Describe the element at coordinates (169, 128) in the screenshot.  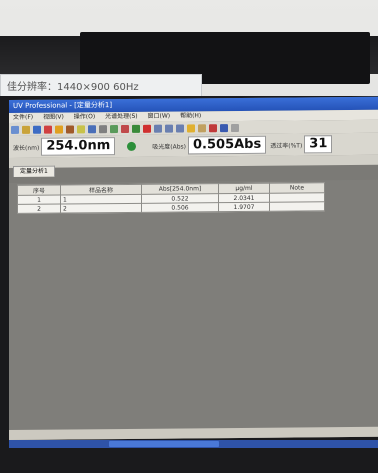
I see `zoom-out-icon` at that location.